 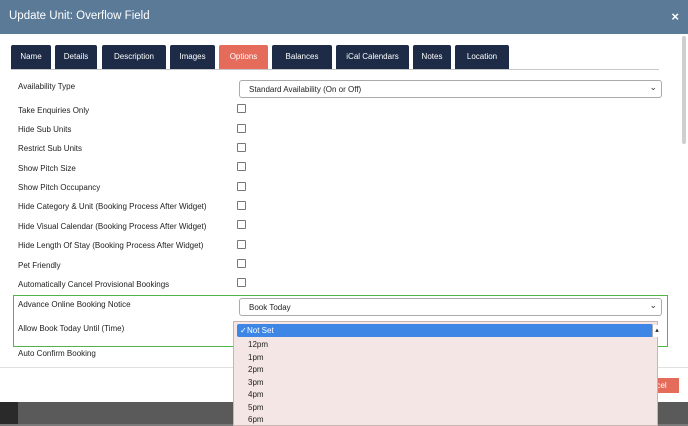 What do you see at coordinates (241, 147) in the screenshot?
I see `restrict-sub-units-checkbox` at bounding box center [241, 147].